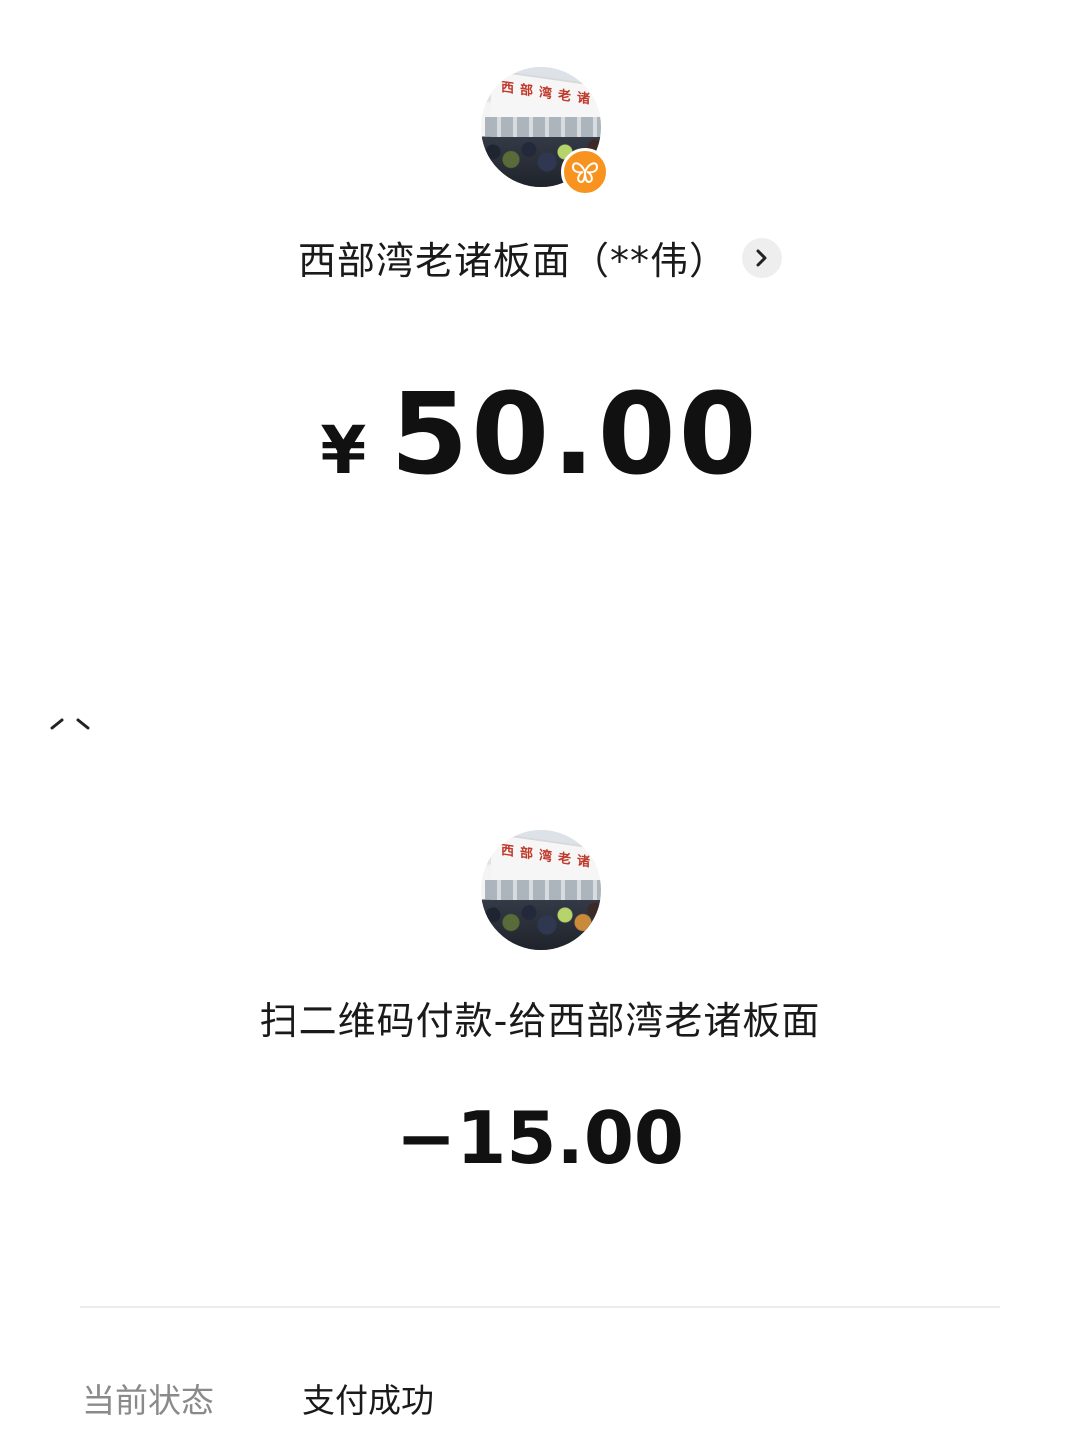  Describe the element at coordinates (541, 890) in the screenshot. I see `transaction-avatar: 西部湾老诸板面` at that location.